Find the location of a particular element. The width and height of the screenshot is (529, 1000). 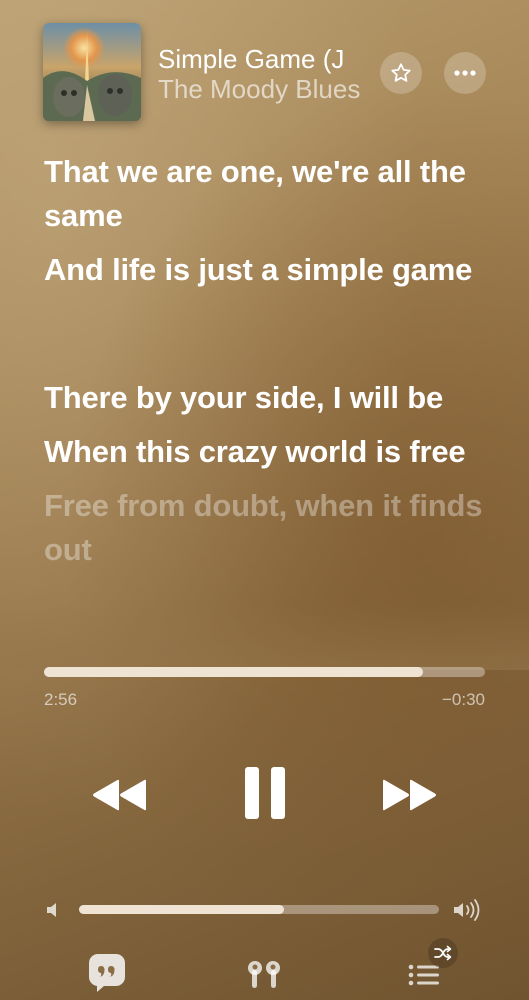

shuffle-indicator is located at coordinates (443, 953).